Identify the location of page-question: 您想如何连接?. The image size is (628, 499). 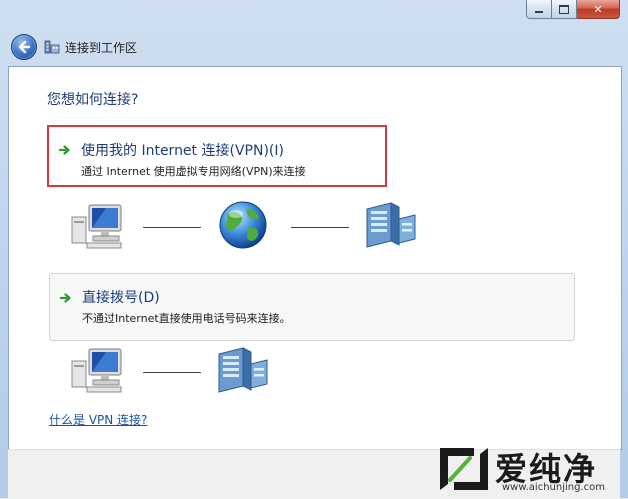
(93, 100).